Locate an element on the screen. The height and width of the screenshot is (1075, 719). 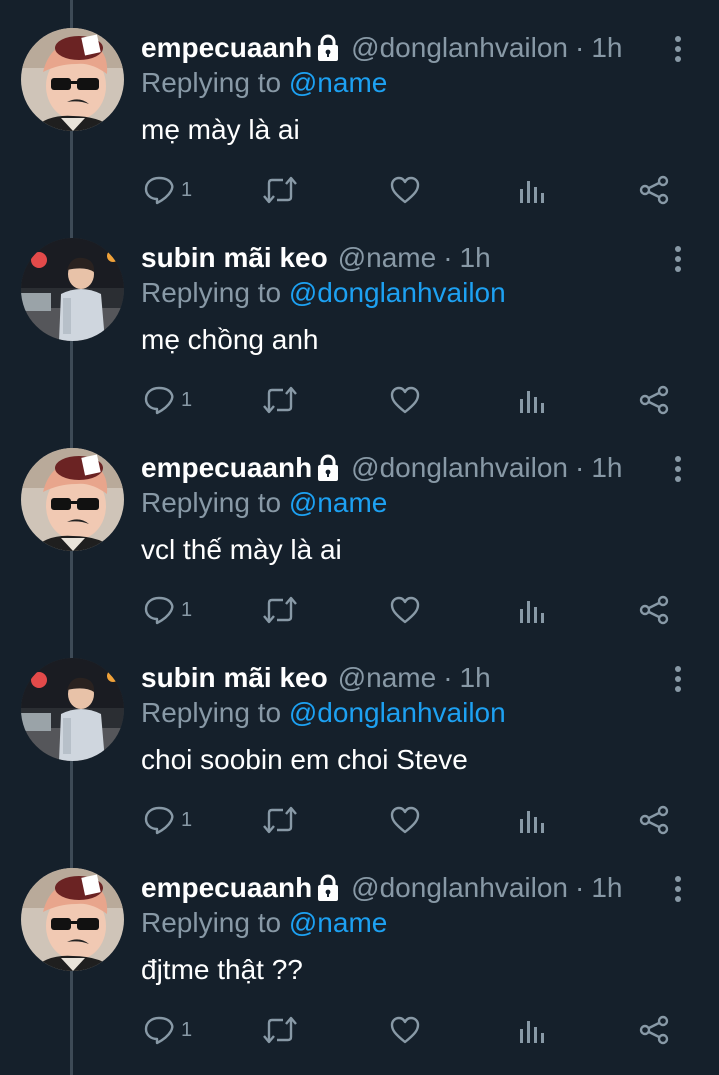
share-icon is located at coordinates (654, 1030).